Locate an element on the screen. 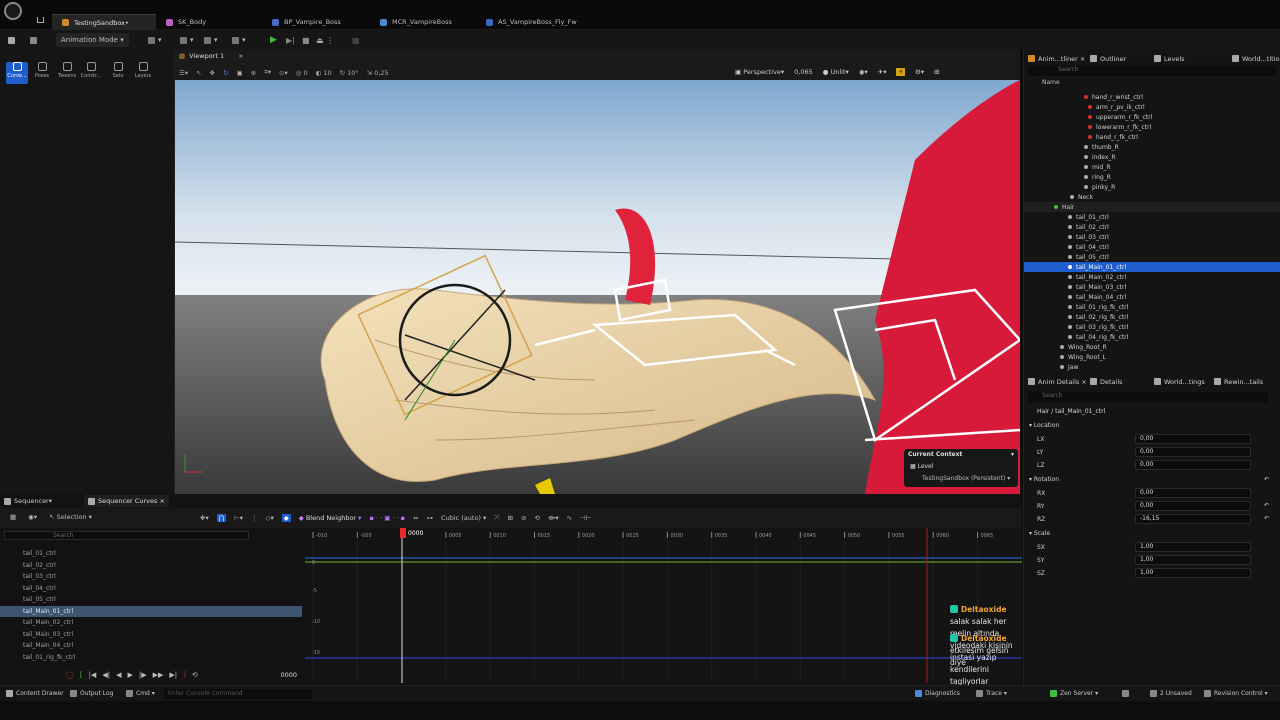  world-icon: ⊕ is located at coordinates (253, 73).